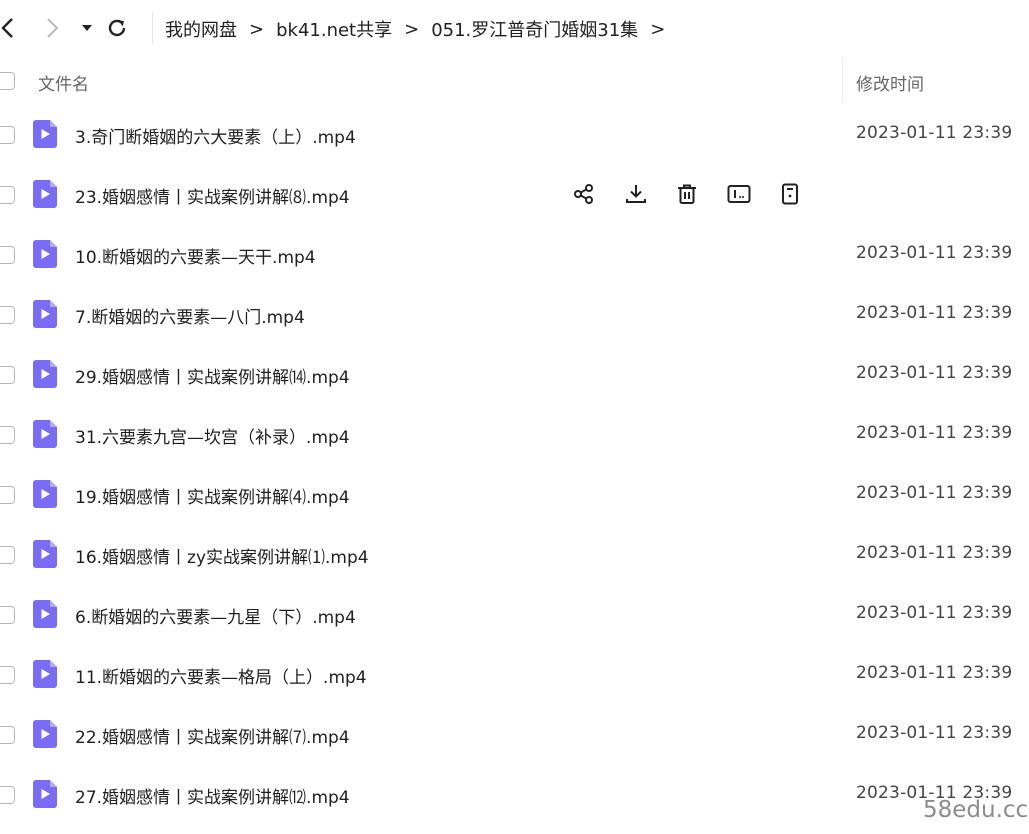 The image size is (1029, 834). What do you see at coordinates (514, 194) in the screenshot?
I see `file-row: 23.婚姻感情丨实战案例讲解⑻.mp4` at bounding box center [514, 194].